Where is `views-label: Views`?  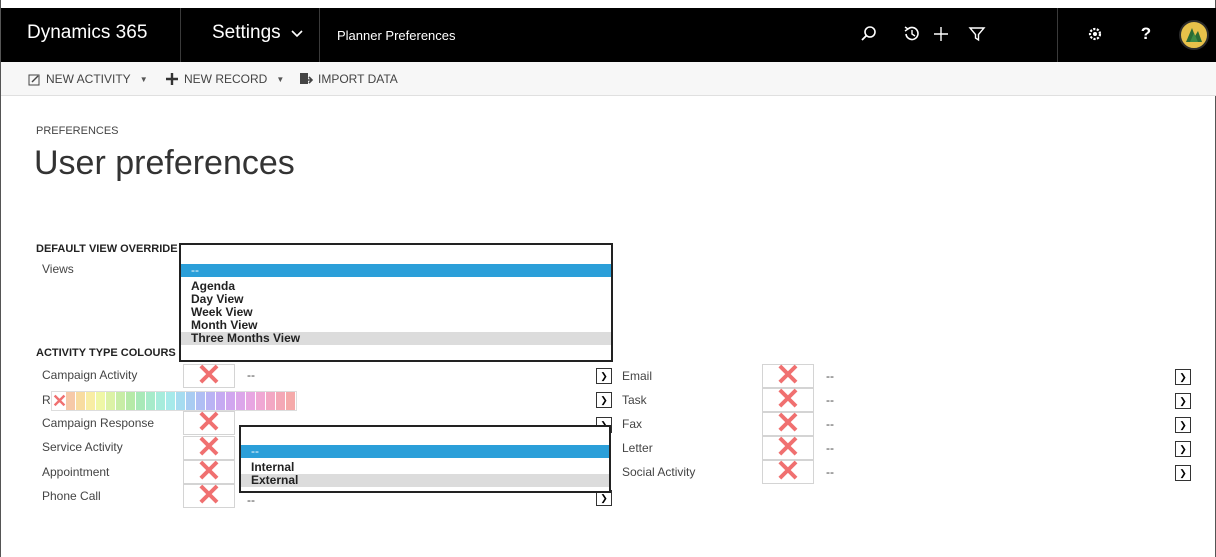
views-label: Views is located at coordinates (58, 269).